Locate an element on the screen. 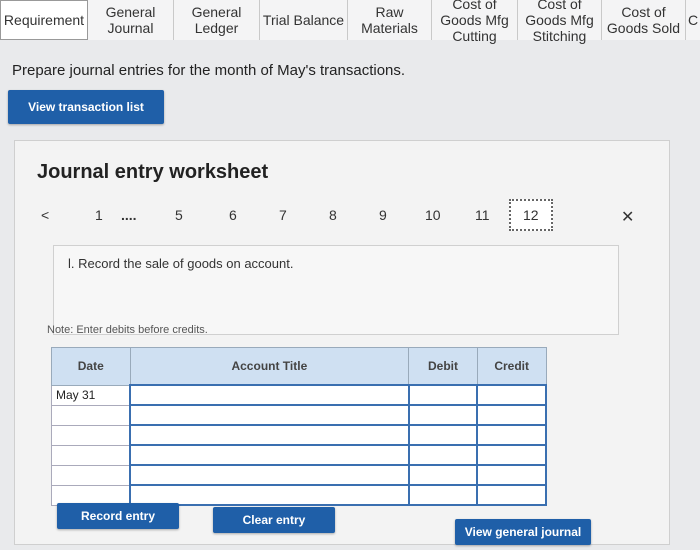 Image resolution: width=700 pixels, height=550 pixels. tab-raw-materials: Raw Materials is located at coordinates (390, 20).